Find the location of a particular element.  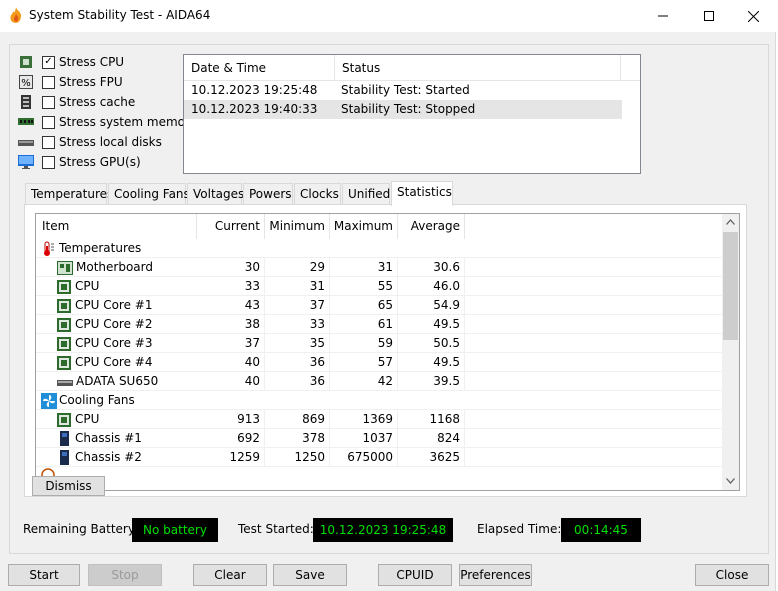

stress-fpu-option: % Stress FPU is located at coordinates (70, 82).